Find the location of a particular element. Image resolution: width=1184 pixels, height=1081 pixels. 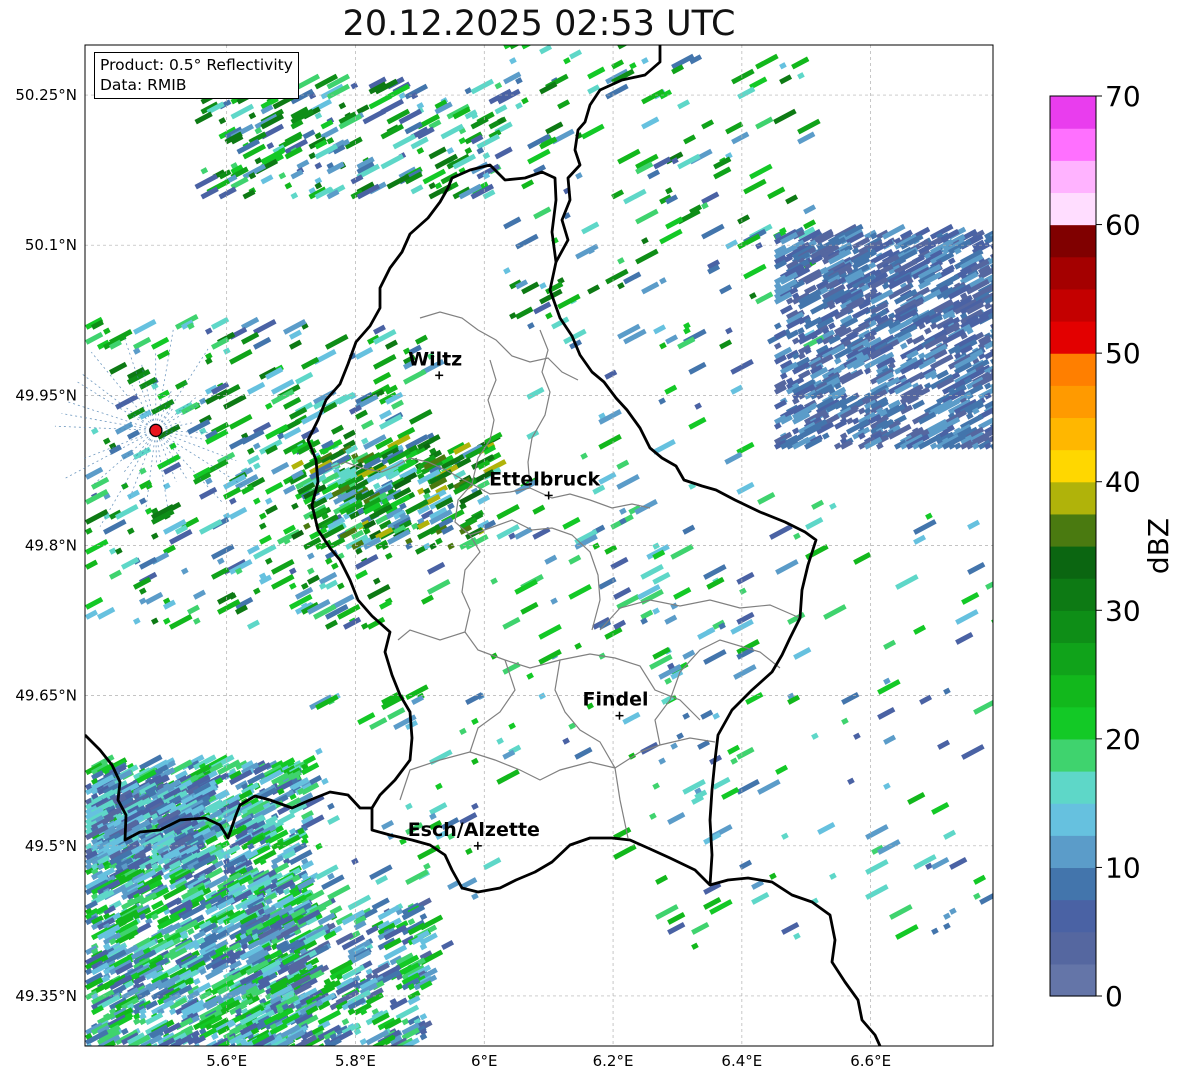

colorbar-tick-label: 70 is located at coordinates (1123, 96).